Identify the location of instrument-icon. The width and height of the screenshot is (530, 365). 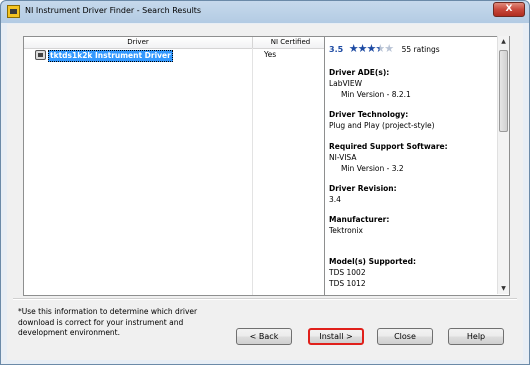
(40, 55).